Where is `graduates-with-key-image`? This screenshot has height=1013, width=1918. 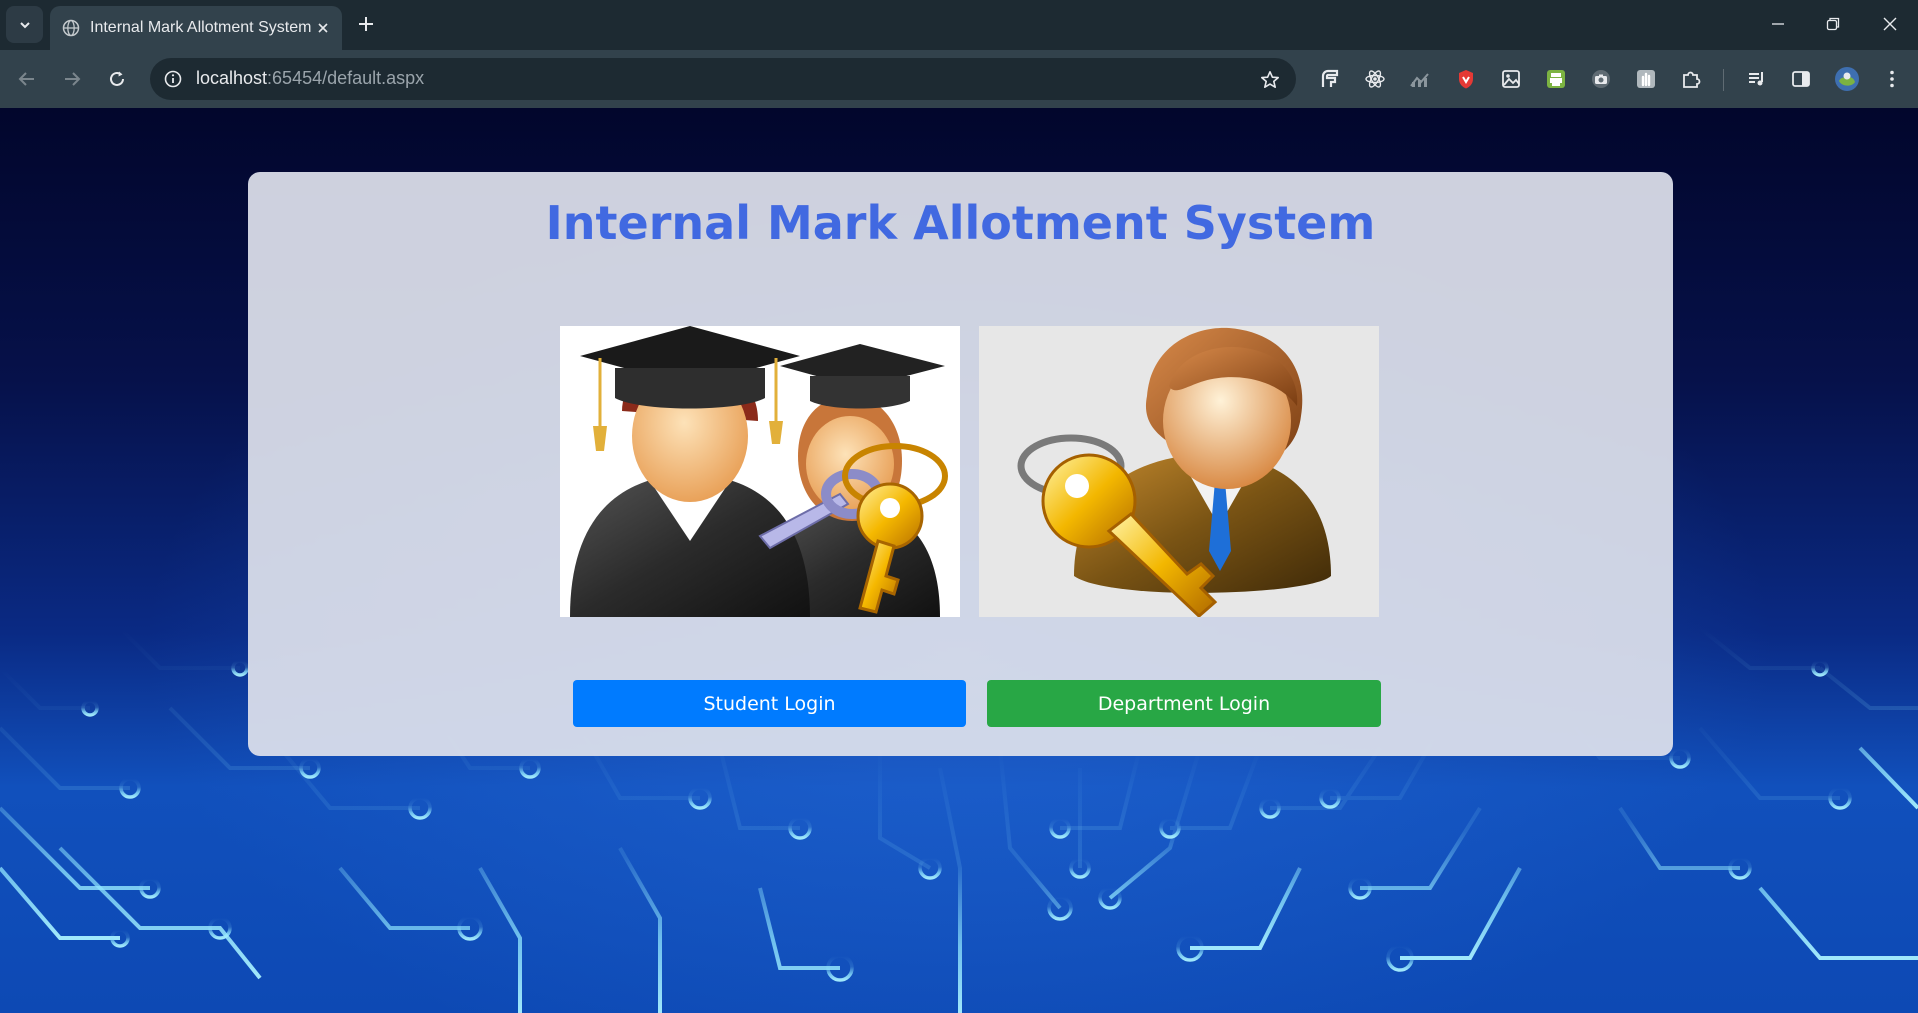 graduates-with-key-image is located at coordinates (759, 471).